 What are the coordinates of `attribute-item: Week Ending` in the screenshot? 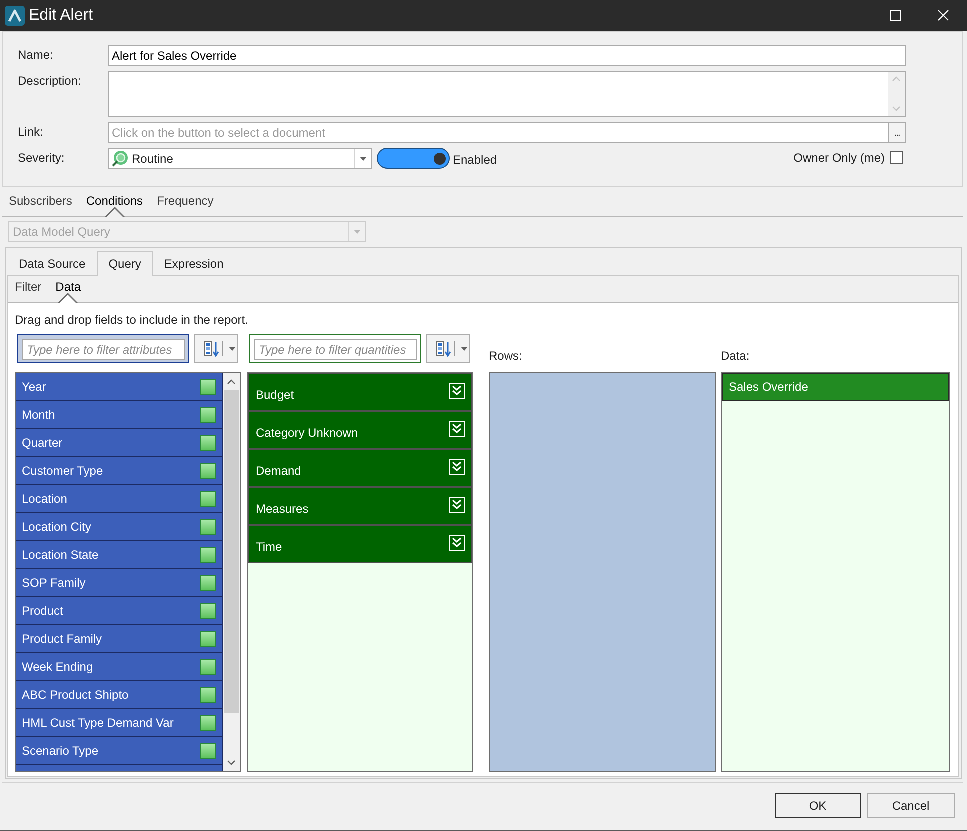 It's located at (119, 667).